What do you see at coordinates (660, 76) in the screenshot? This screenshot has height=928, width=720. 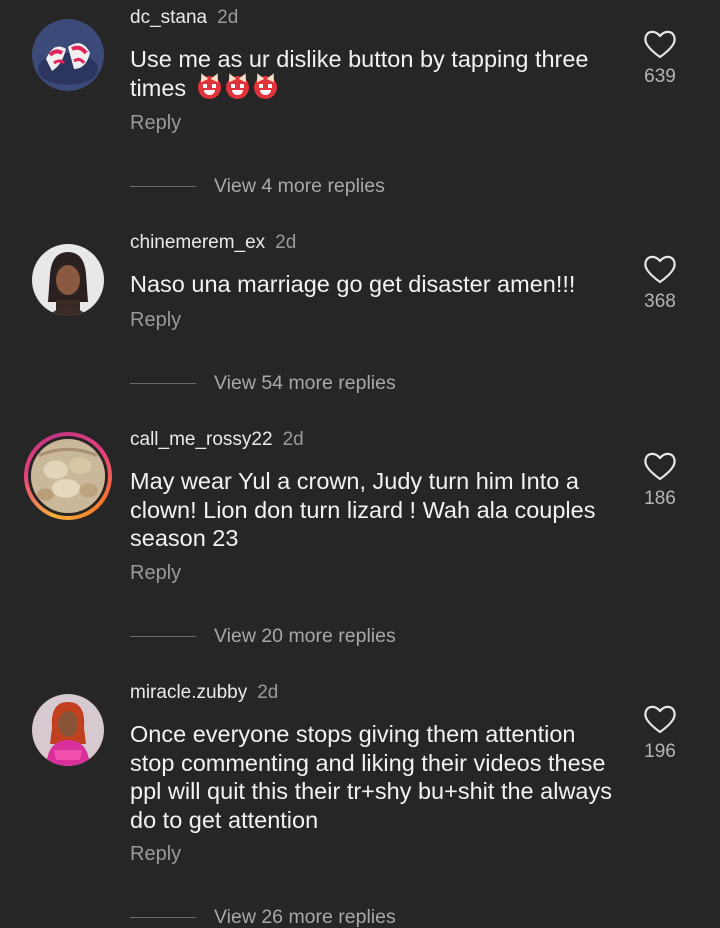 I see `like-count: 639` at bounding box center [660, 76].